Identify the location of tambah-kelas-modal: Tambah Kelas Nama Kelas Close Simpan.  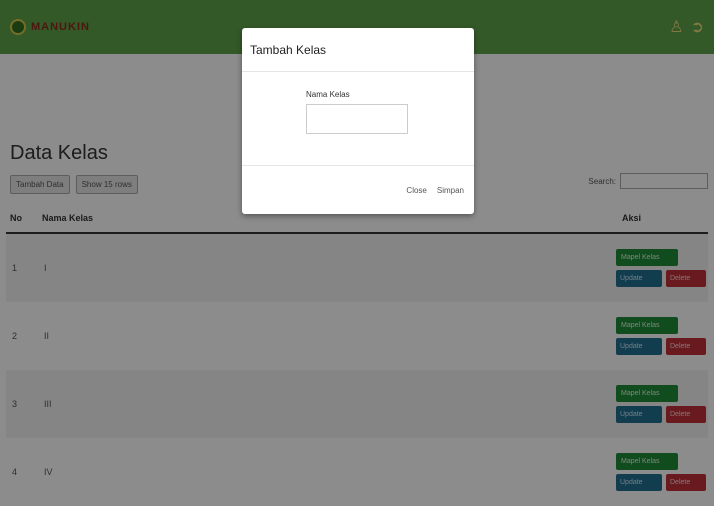
(358, 121).